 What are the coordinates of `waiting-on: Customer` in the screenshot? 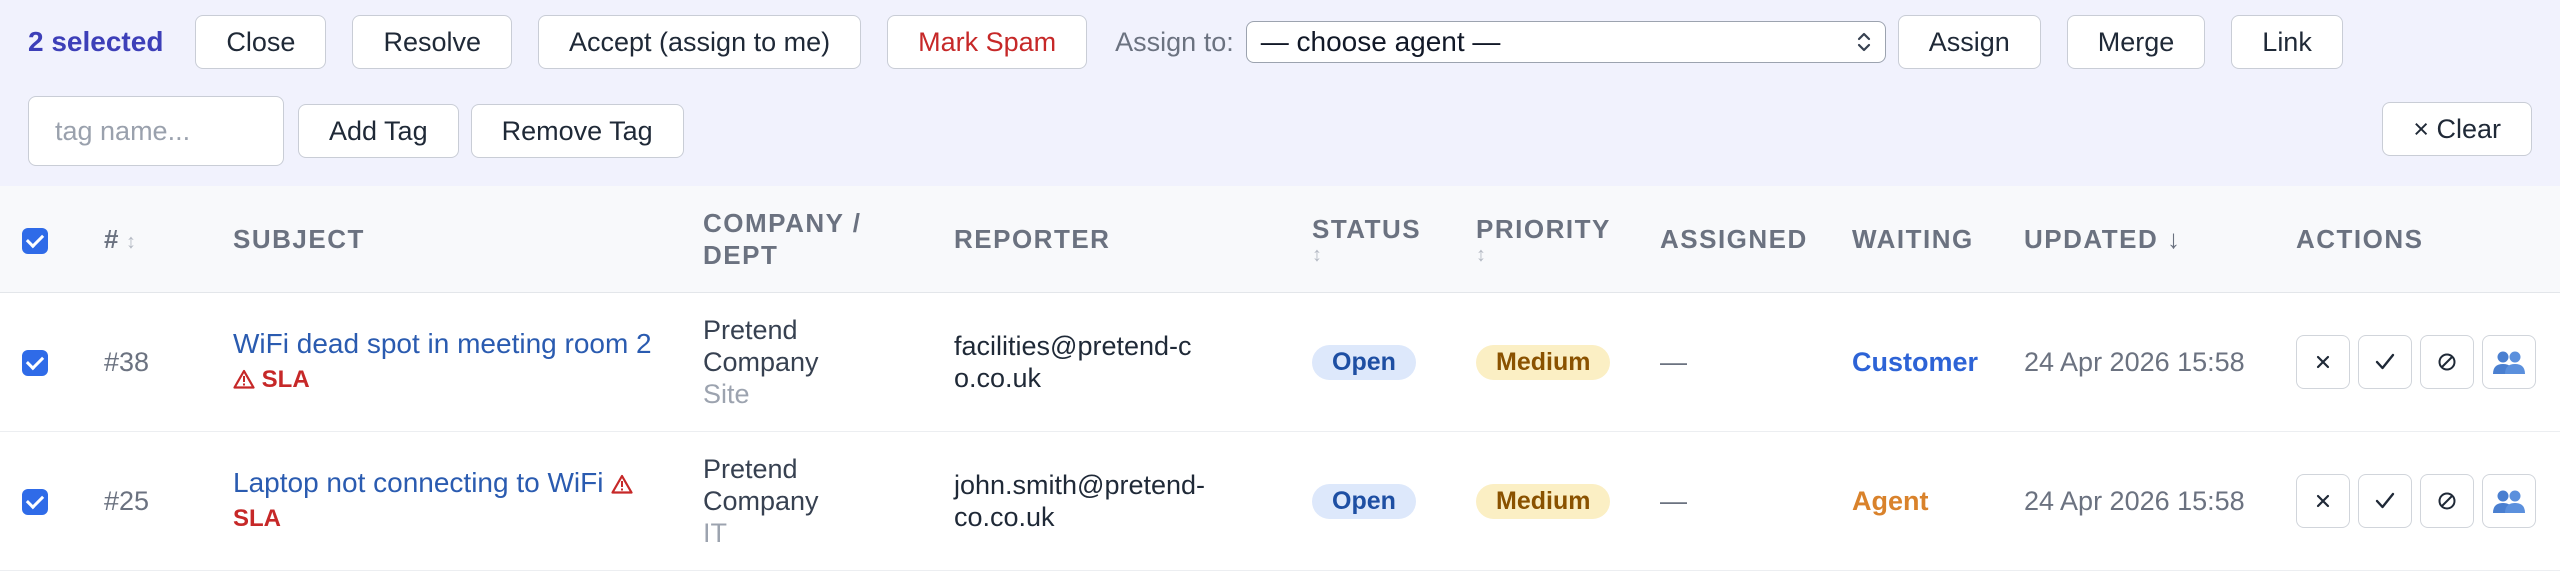 It's located at (1915, 361).